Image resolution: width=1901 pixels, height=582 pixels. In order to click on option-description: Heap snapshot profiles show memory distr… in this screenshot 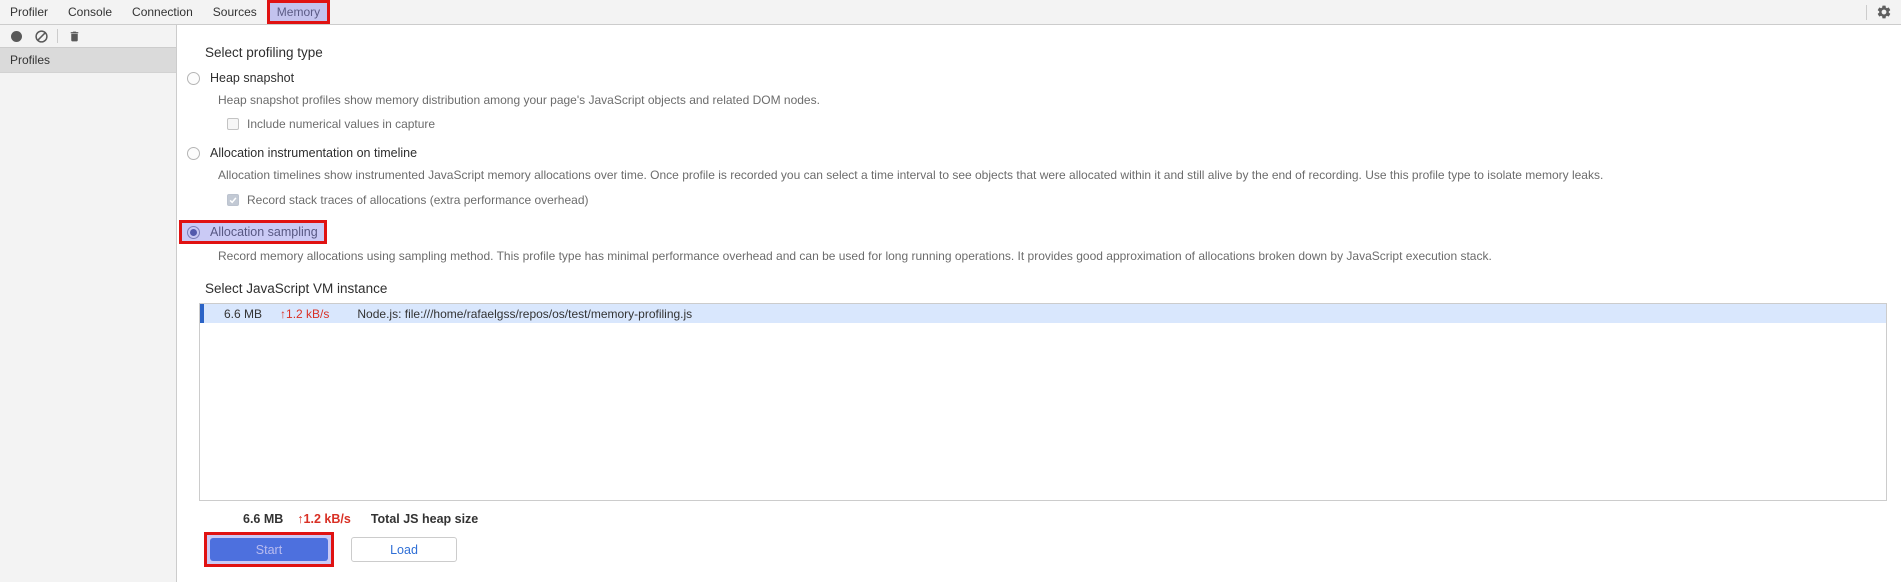, I will do `click(519, 100)`.